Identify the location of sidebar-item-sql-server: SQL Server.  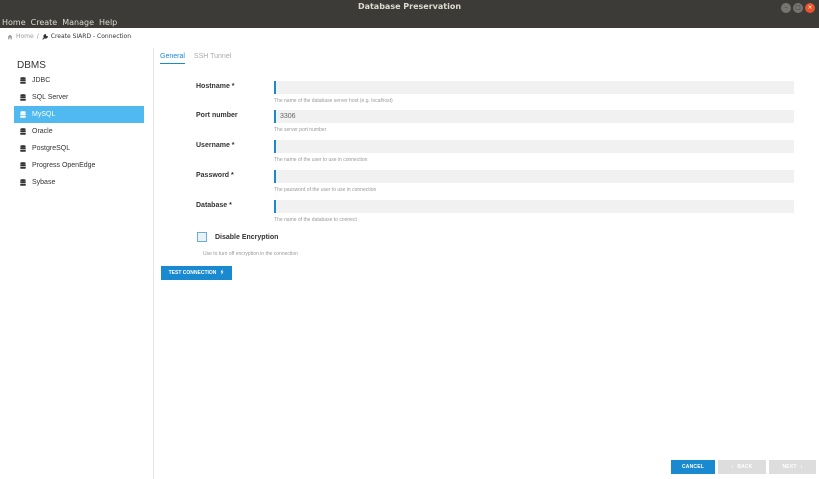
(79, 97).